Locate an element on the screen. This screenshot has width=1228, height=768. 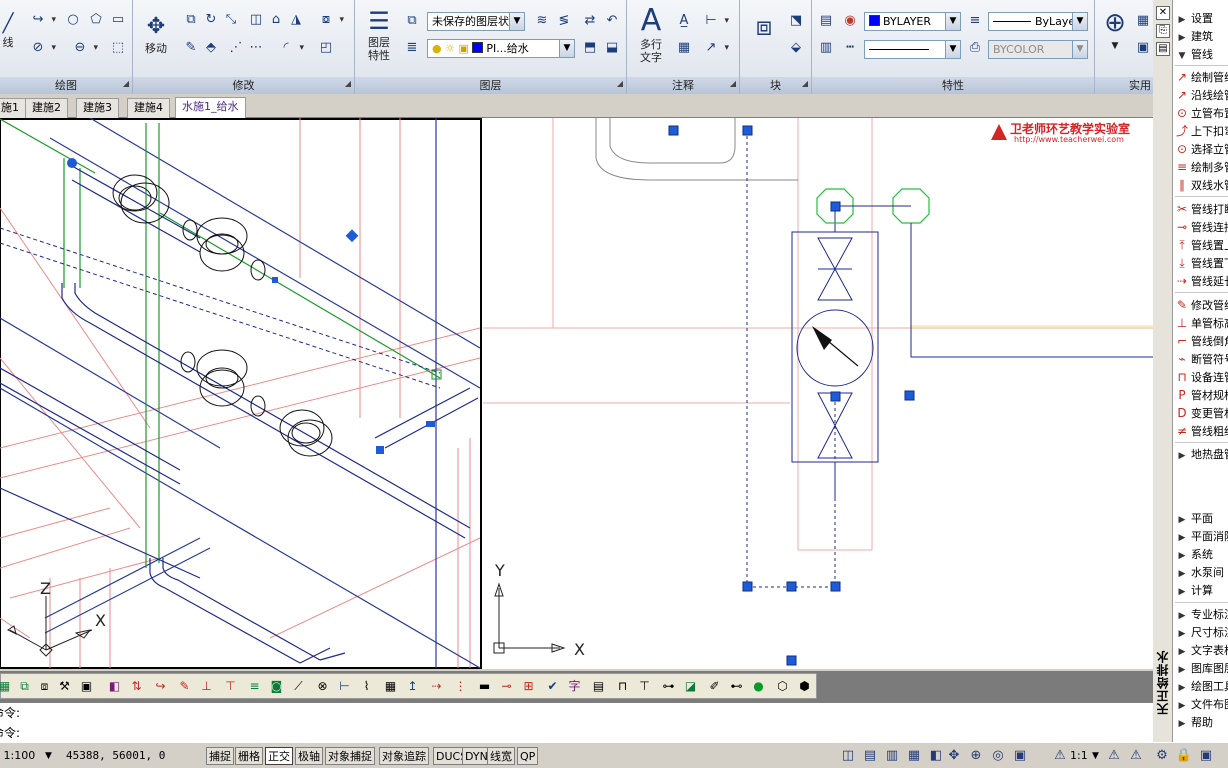
tz-check-icon: ✔ is located at coordinates (552, 686).